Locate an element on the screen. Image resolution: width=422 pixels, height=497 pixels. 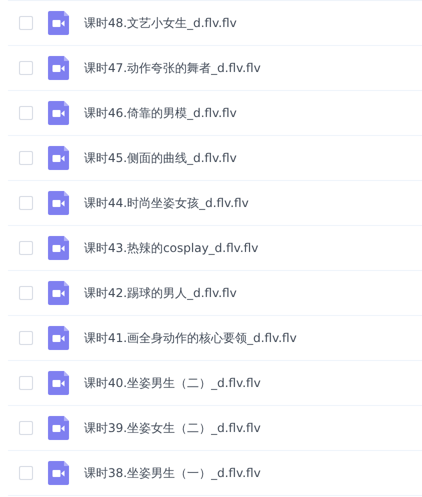
file-name: 课时43.热辣的cosplay_d.flv.flv is located at coordinates (171, 248).